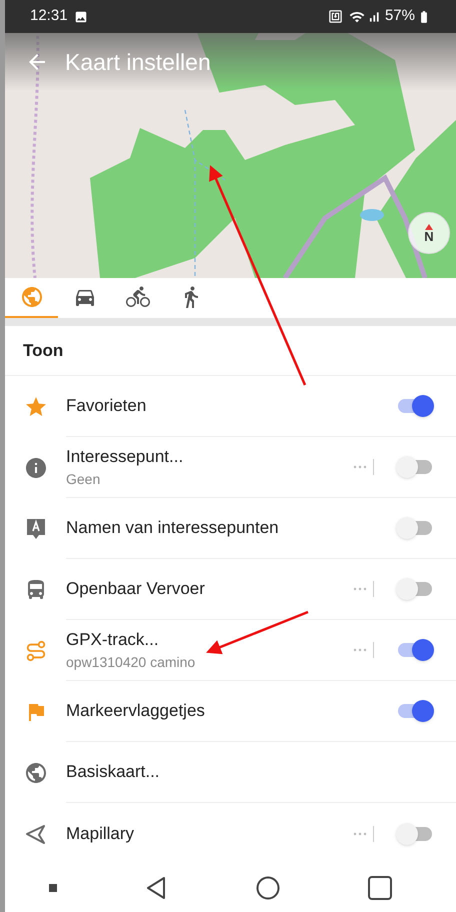 Image resolution: width=456 pixels, height=912 pixels. I want to click on row-label: Namen van interessepunten, so click(172, 528).